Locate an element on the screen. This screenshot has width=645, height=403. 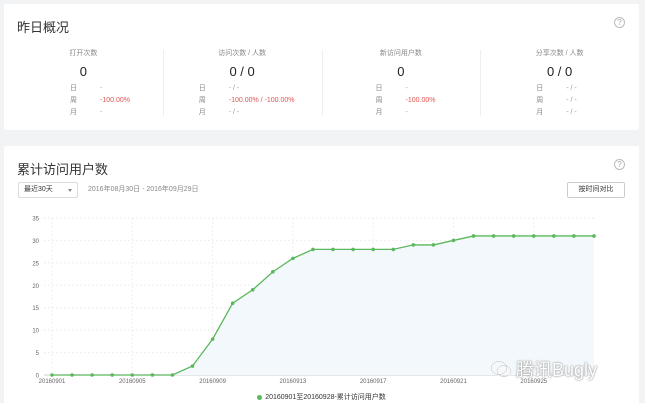
x-tick-label: 20160917 is located at coordinates (373, 382).